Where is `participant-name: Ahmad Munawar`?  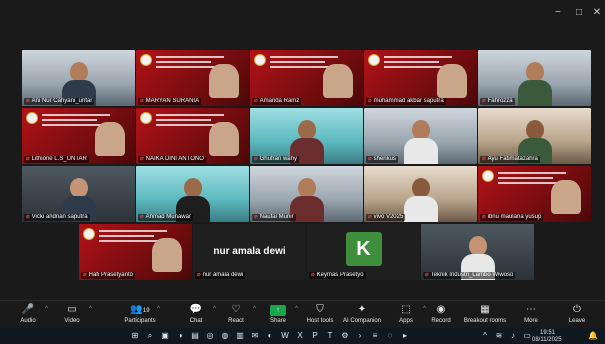 participant-name: Ahmad Munawar is located at coordinates (168, 217).